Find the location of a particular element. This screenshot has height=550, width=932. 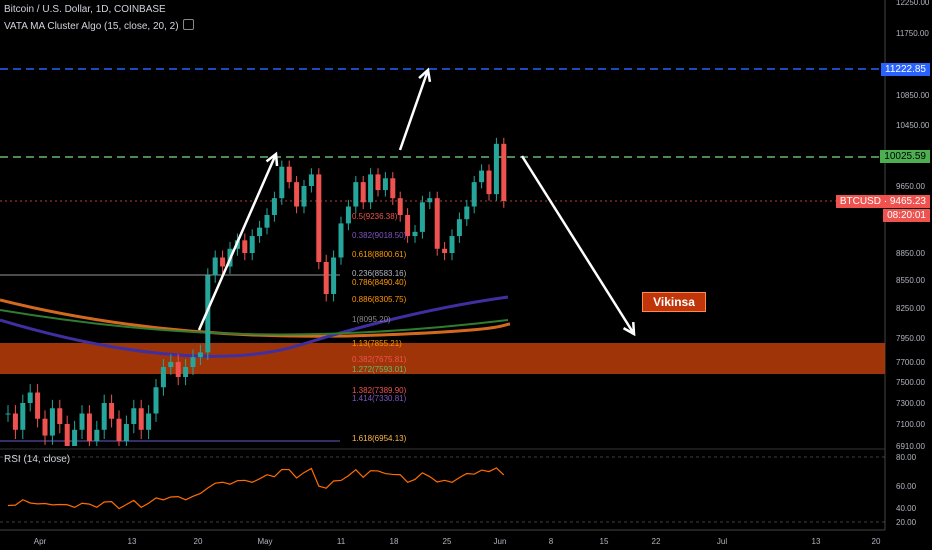

x-tick-label: 8 is located at coordinates (551, 541).